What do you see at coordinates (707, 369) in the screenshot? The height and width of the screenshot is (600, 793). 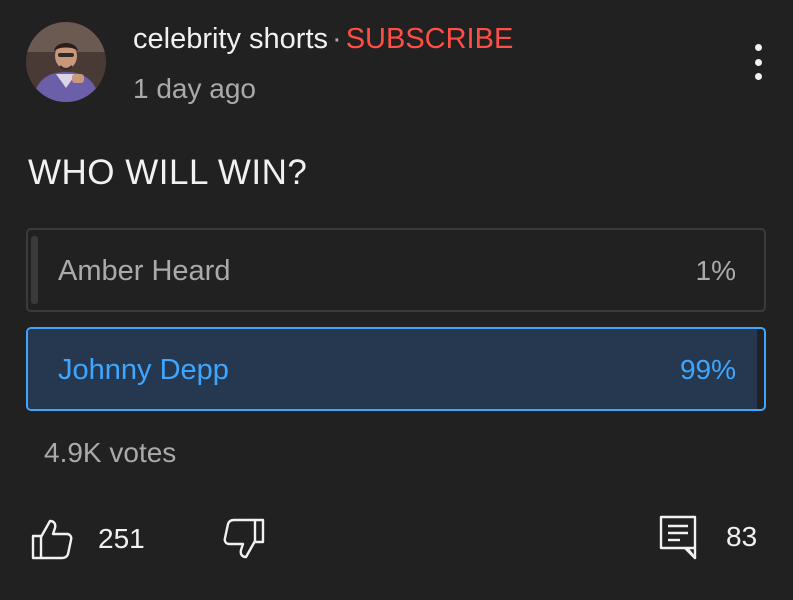 I see `poll-option-percent: 99%` at bounding box center [707, 369].